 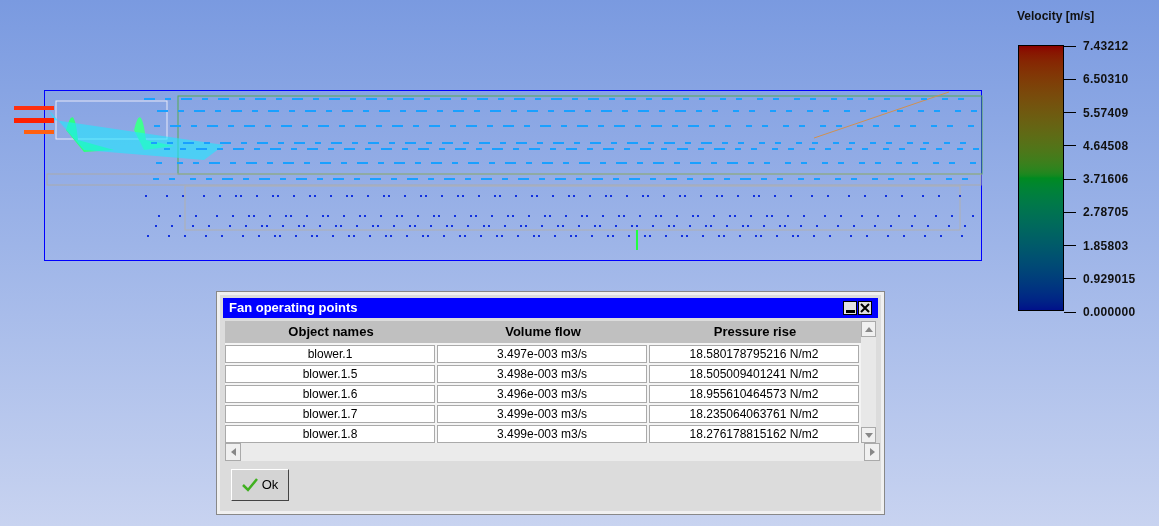 I want to click on scale-label: 1.85803, so click(x=1106, y=246).